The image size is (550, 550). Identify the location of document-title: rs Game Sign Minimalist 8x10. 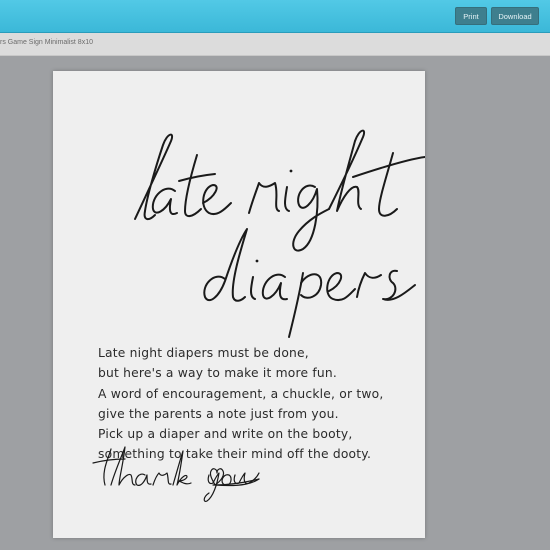
(46, 42).